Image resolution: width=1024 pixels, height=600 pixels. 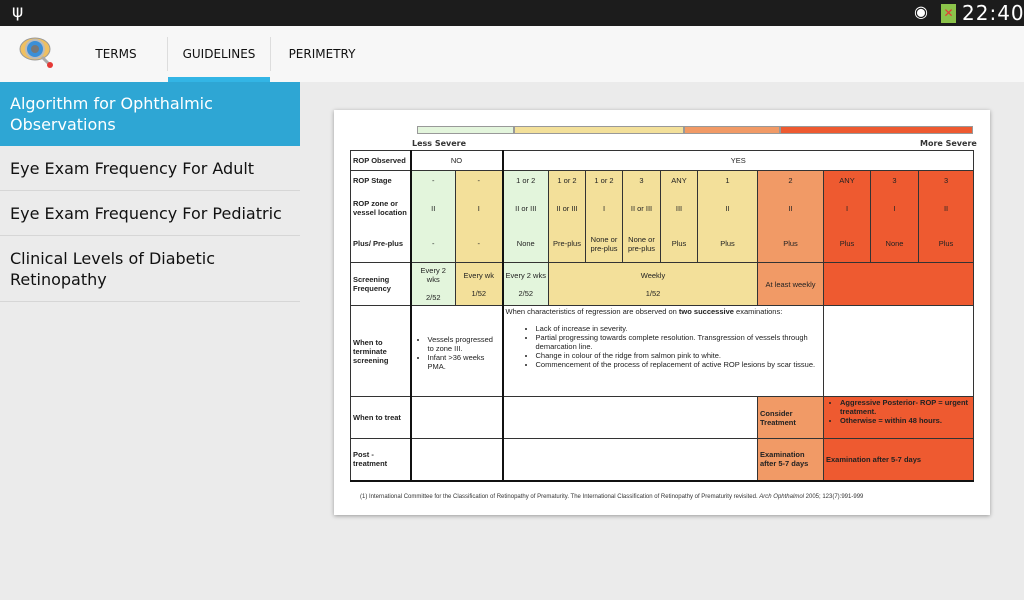 I want to click on tab-guidelines: GUIDELINES, so click(x=219, y=54).